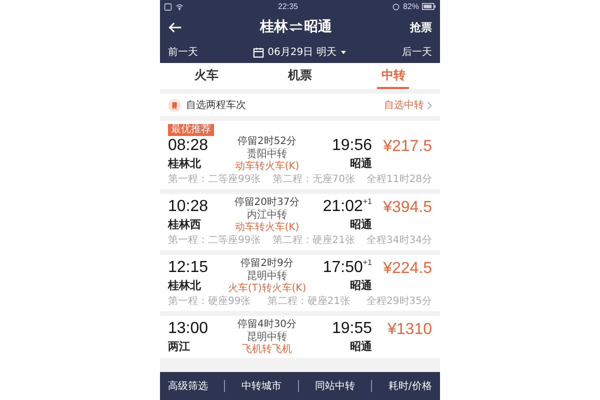 This screenshot has width=600, height=400. Describe the element at coordinates (352, 146) in the screenshot. I see `arrival-time: 19:56` at that location.